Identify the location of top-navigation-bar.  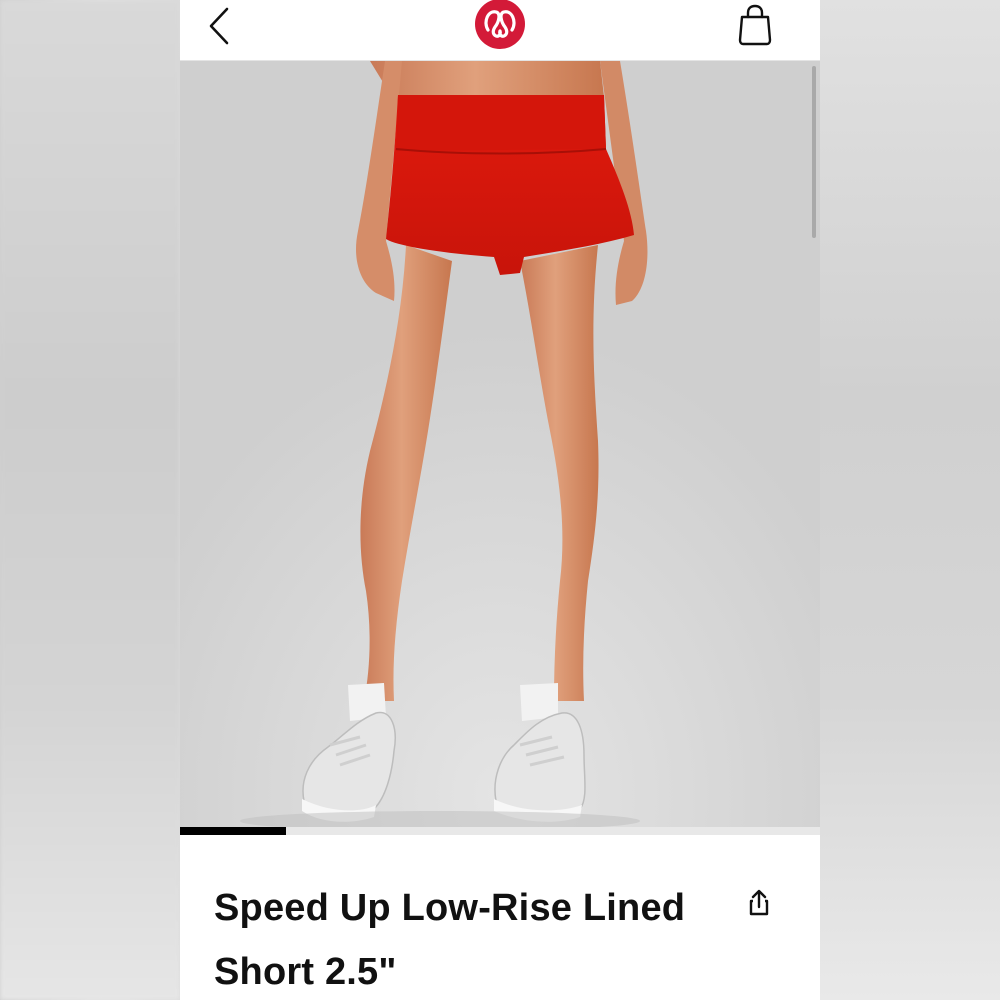
(500, 30).